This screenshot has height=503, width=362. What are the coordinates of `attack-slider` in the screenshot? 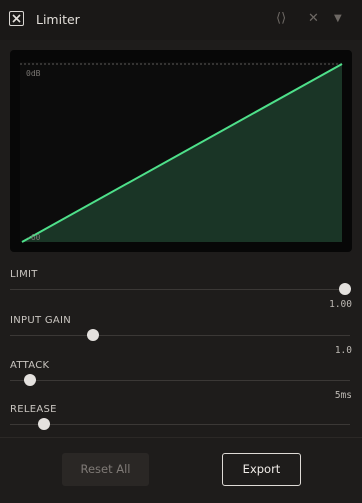 It's located at (180, 380).